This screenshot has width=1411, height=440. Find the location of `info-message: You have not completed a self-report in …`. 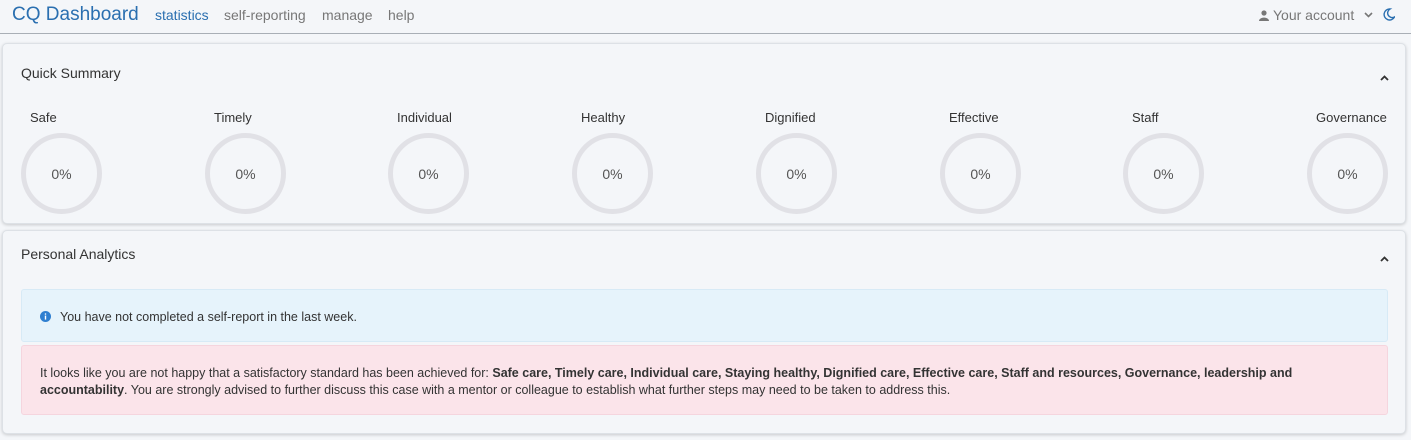

info-message: You have not completed a self-report in … is located at coordinates (208, 317).